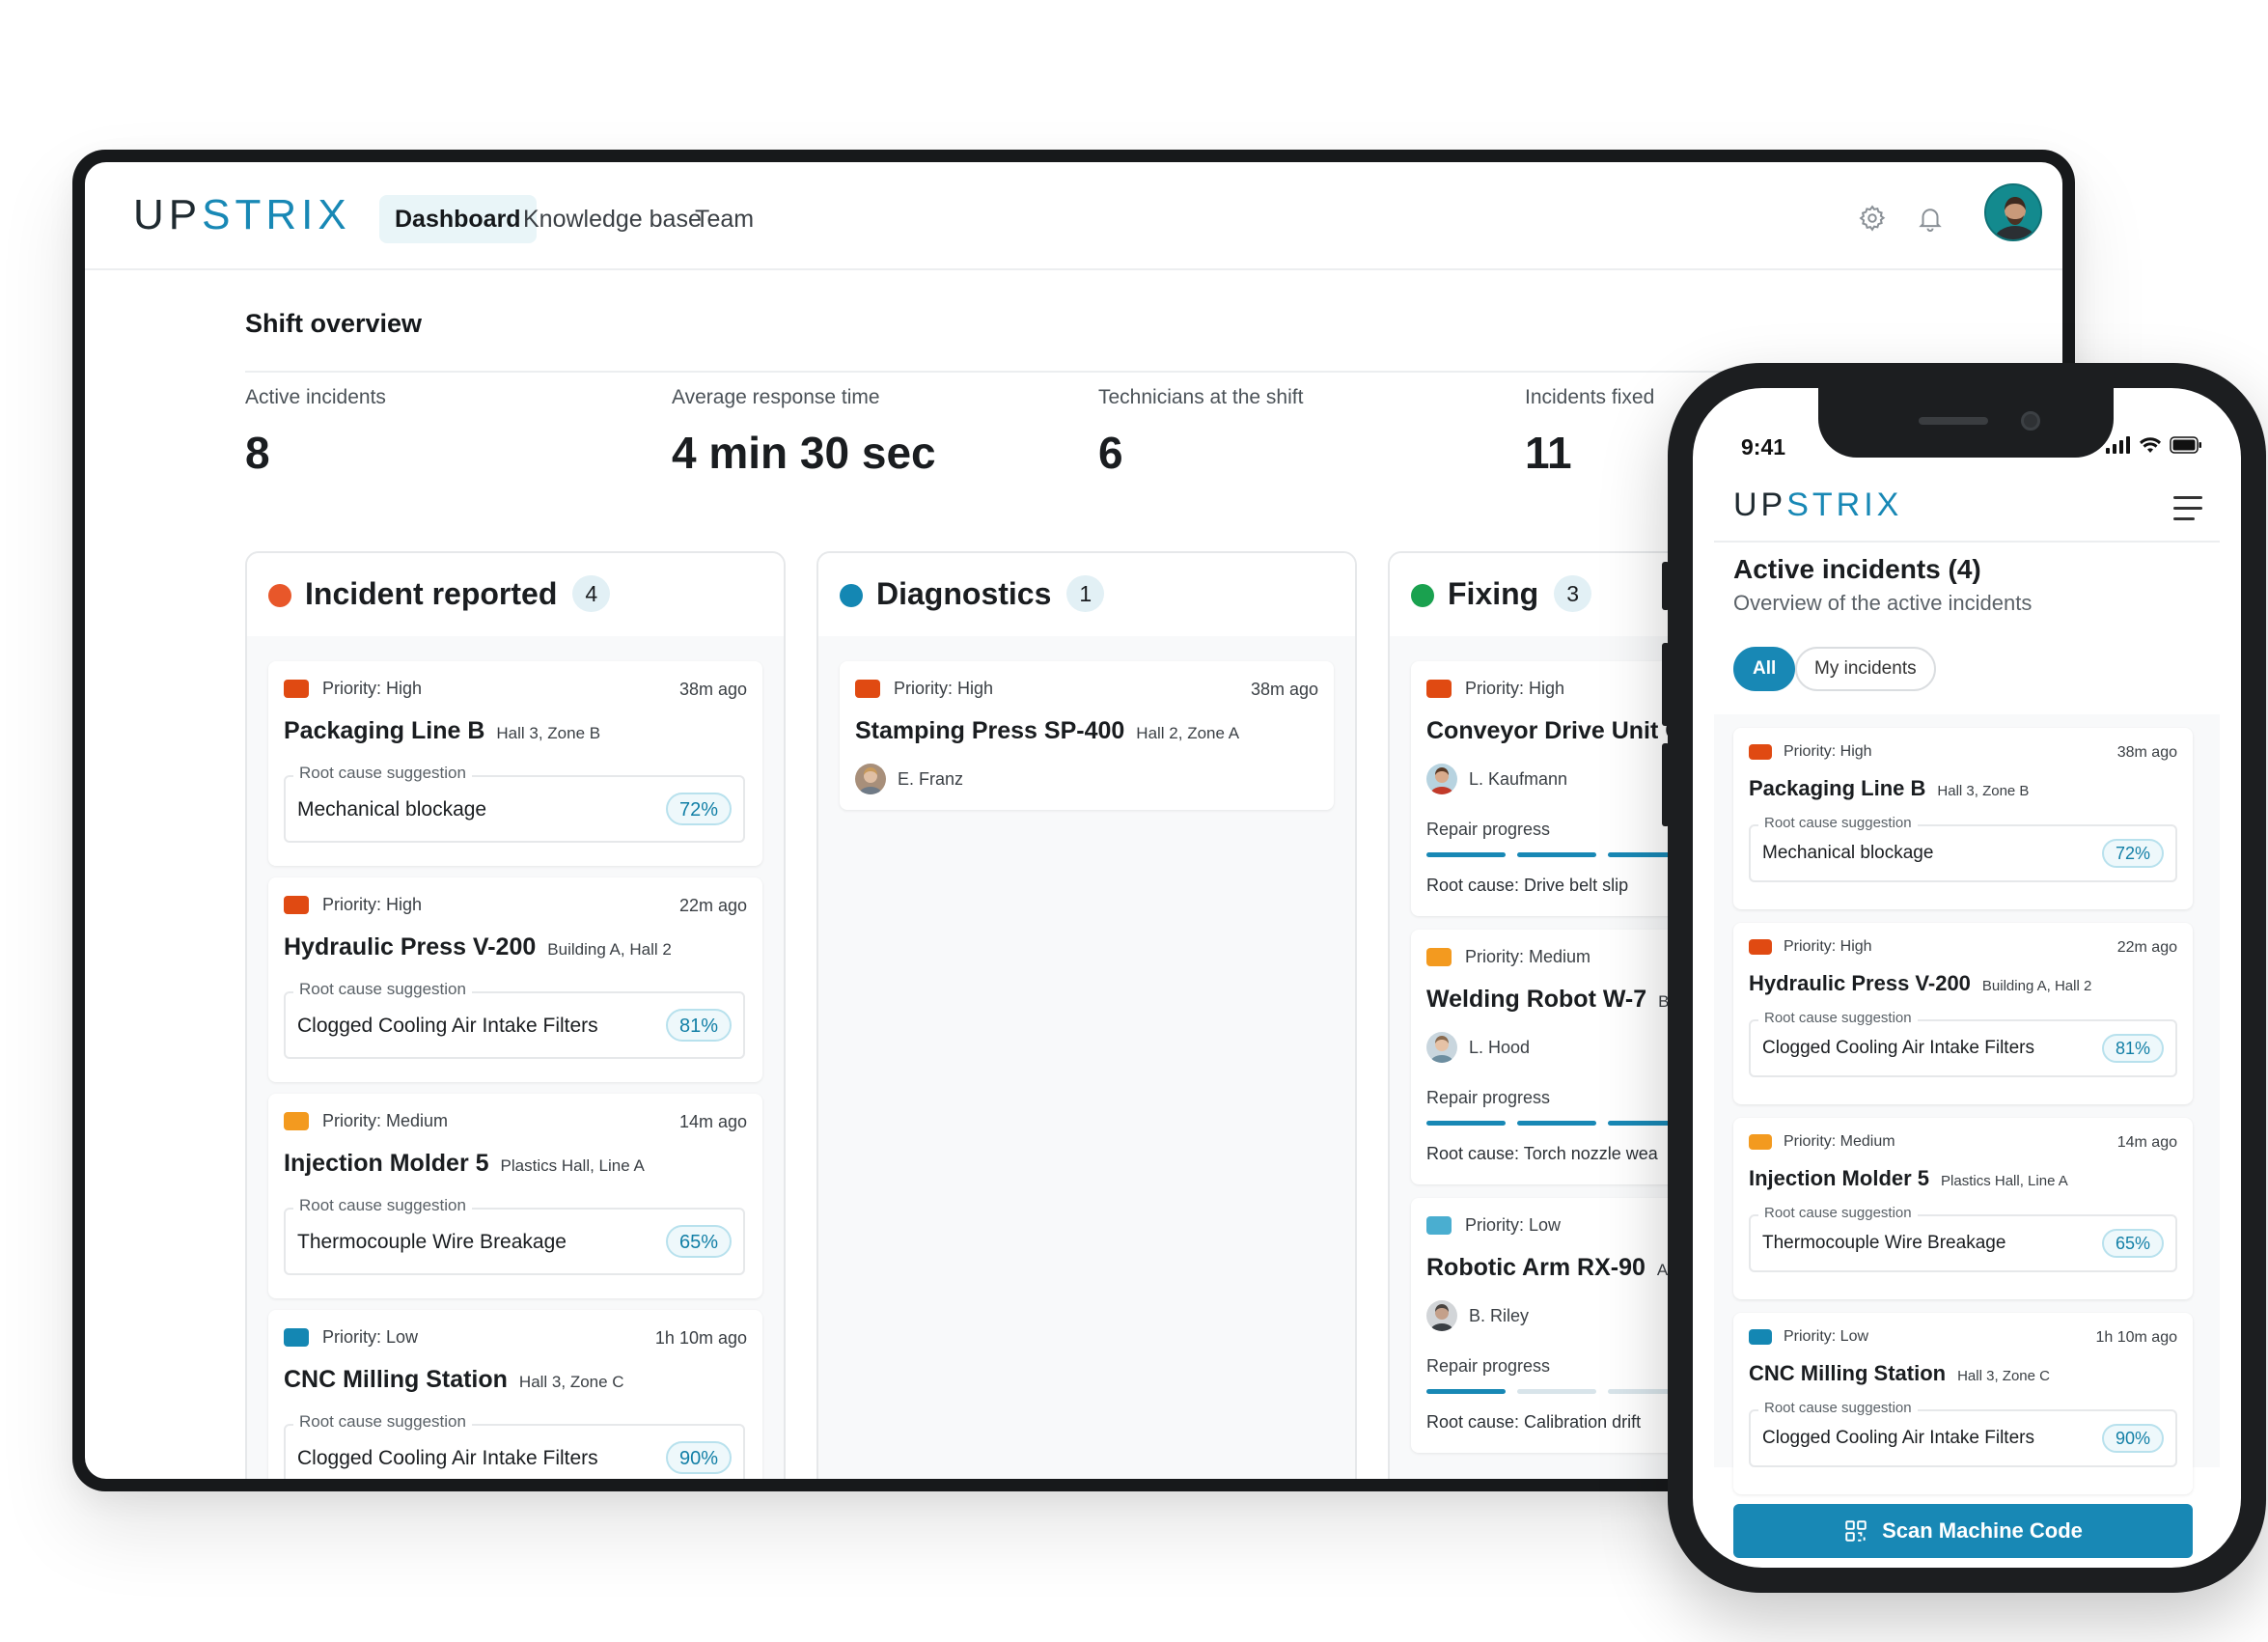 This screenshot has height=1642, width=2268. I want to click on divider, so click(1967, 542).